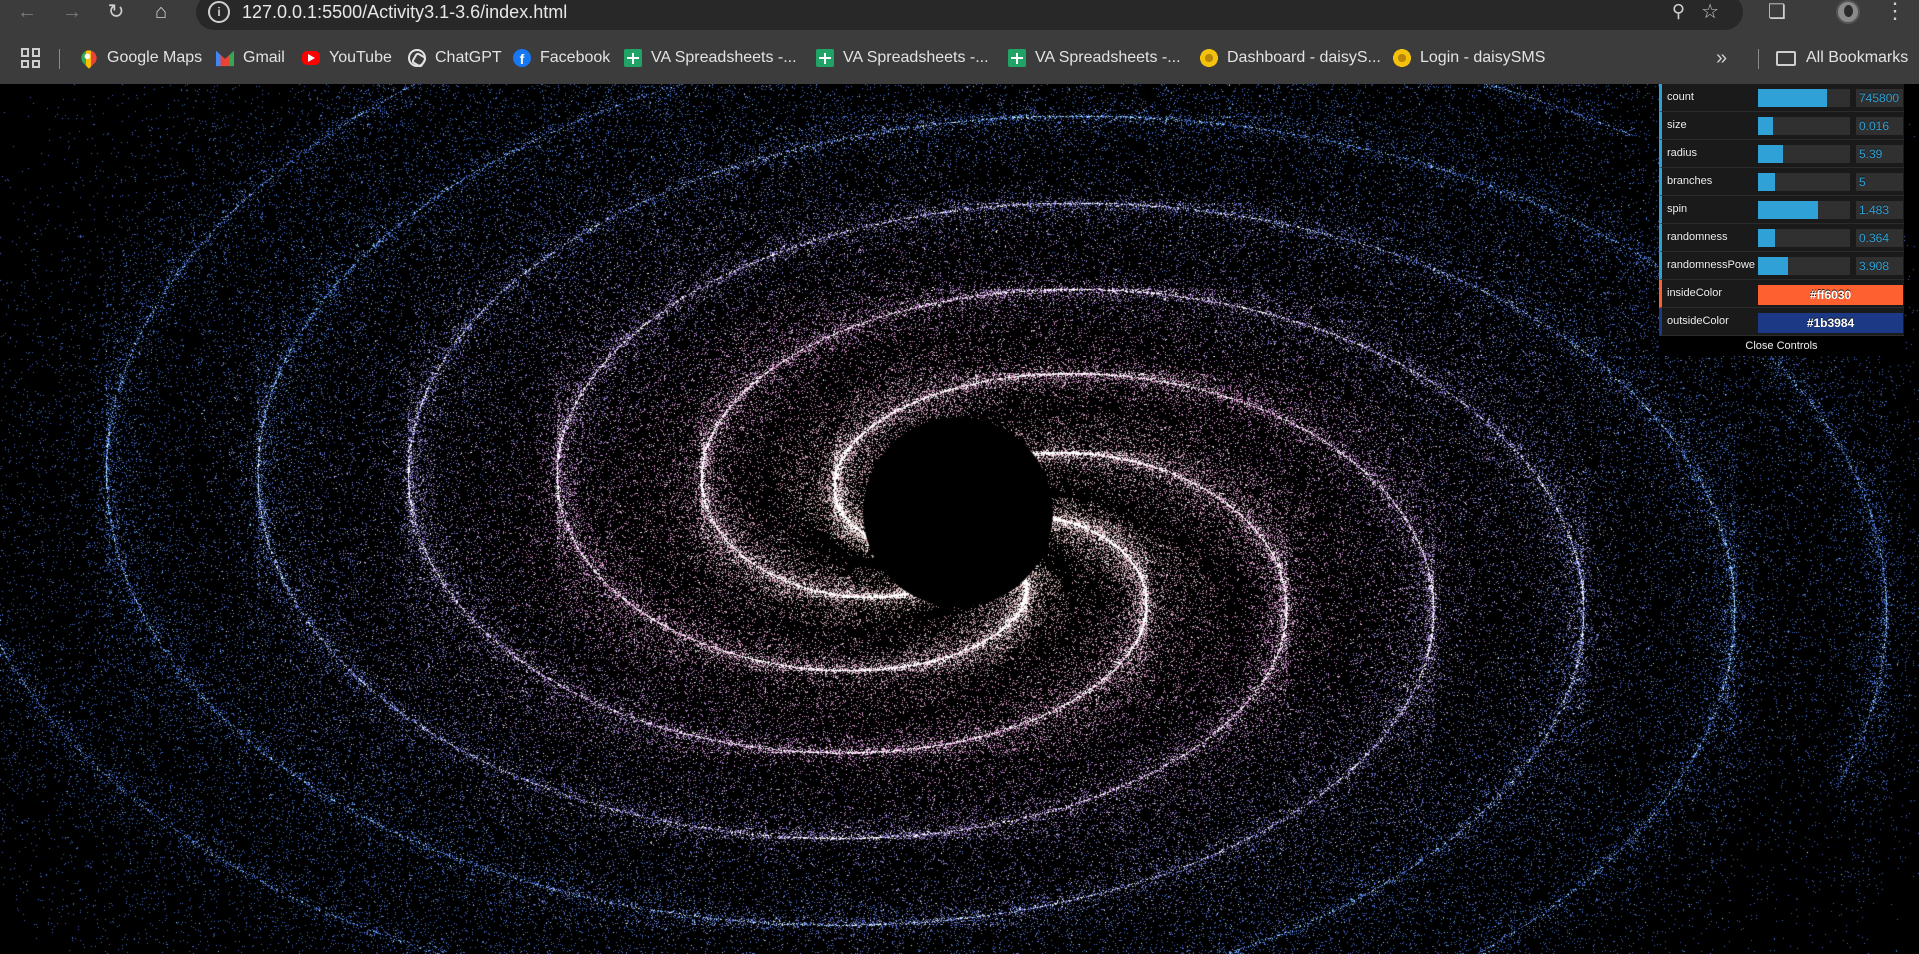 The height and width of the screenshot is (954, 1919). What do you see at coordinates (1710, 12) in the screenshot?
I see `bookmark-star-icon: ☆` at bounding box center [1710, 12].